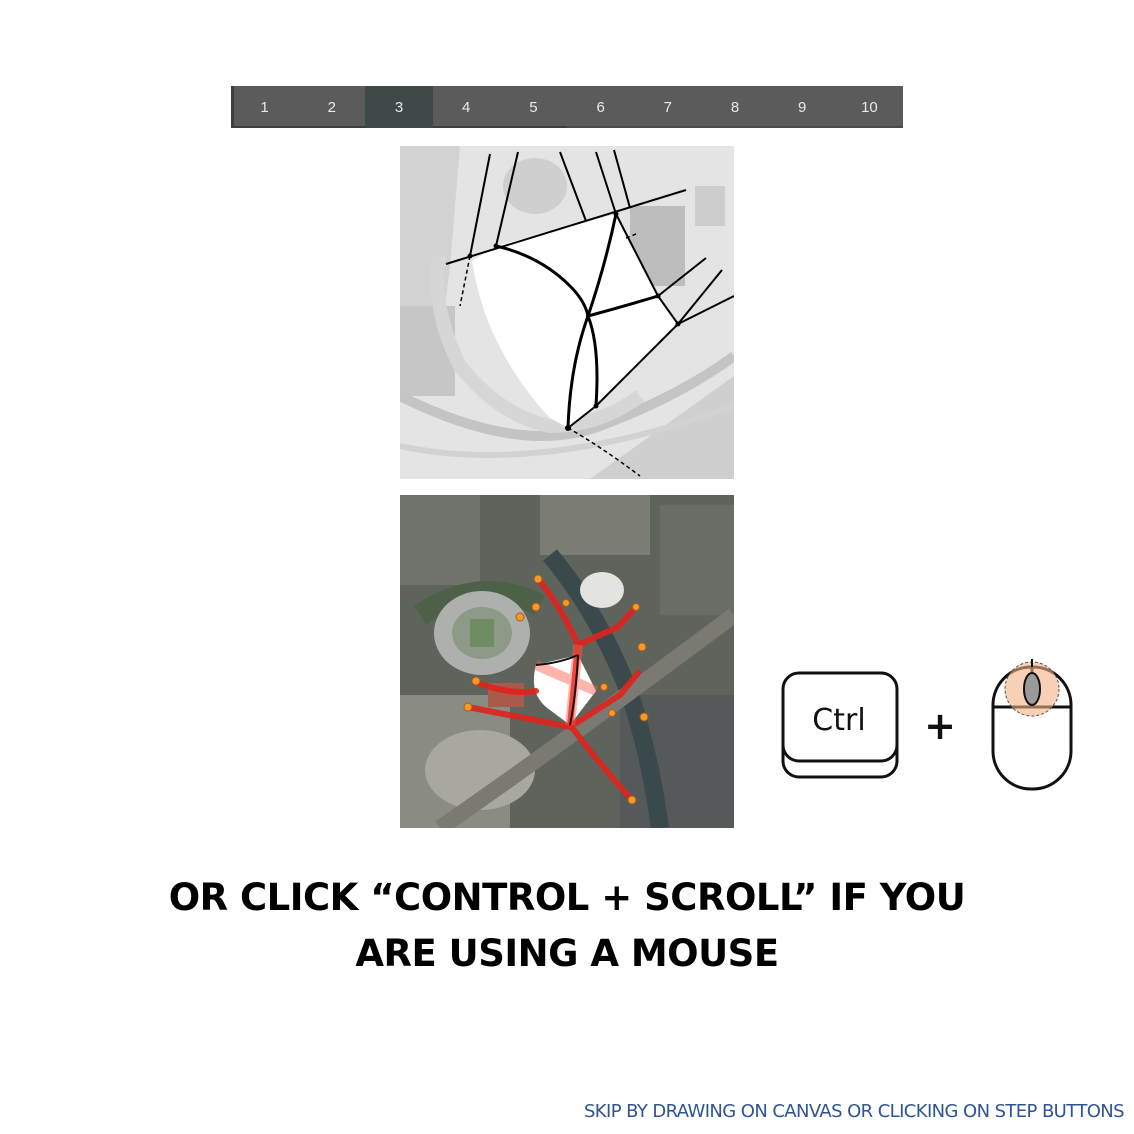 Image resolution: width=1134 pixels, height=1134 pixels. What do you see at coordinates (734, 107) in the screenshot?
I see `step-button-8: 8` at bounding box center [734, 107].